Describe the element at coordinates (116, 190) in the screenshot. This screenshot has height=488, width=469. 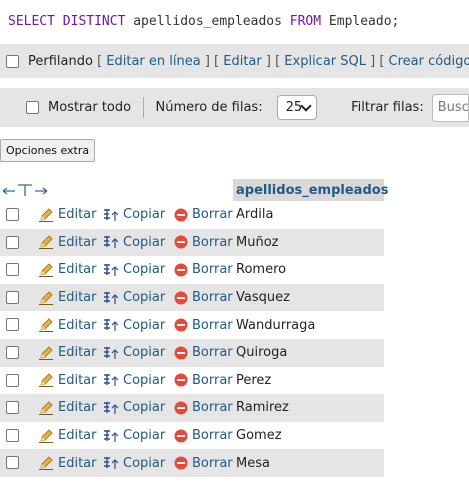
I see `column-arrows-icon` at that location.